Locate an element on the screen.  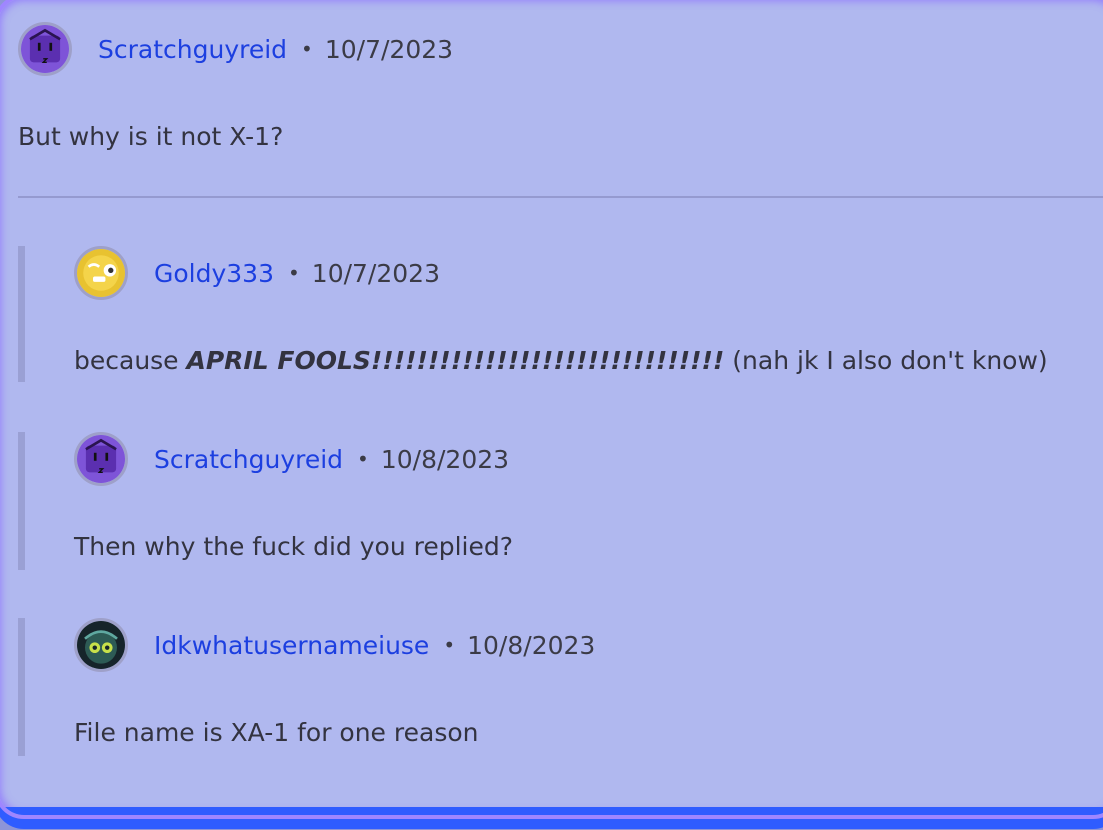
comment-text-suffix: (nah jk I also don't know) is located at coordinates (886, 360).